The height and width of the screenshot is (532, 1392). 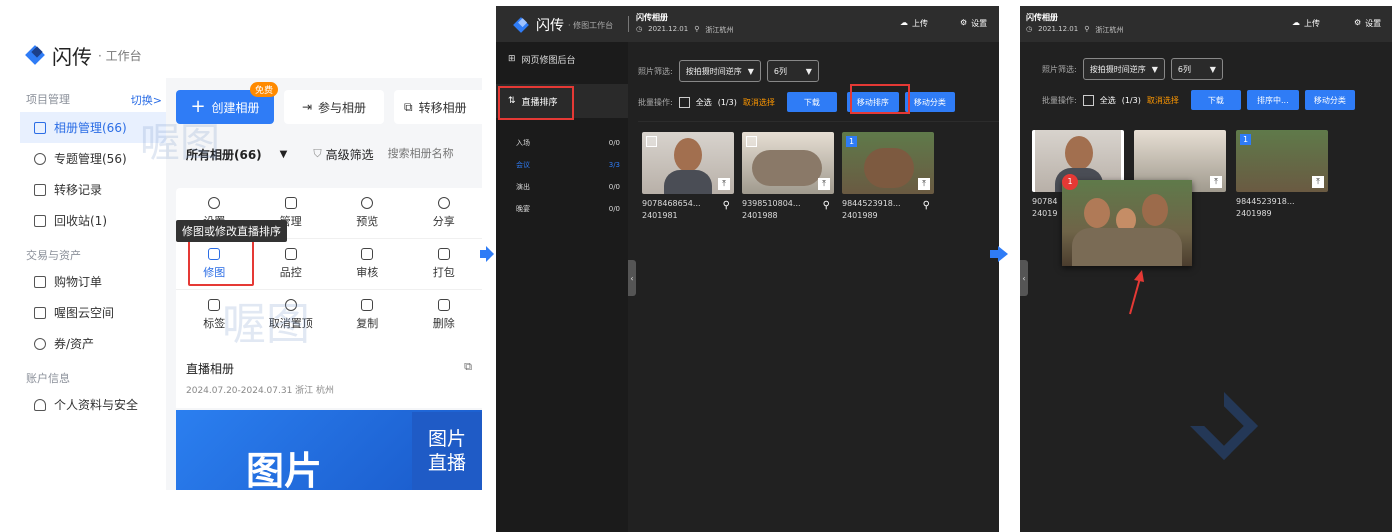 What do you see at coordinates (146, 101) in the screenshot?
I see `switch-link: 切换>` at bounding box center [146, 101].